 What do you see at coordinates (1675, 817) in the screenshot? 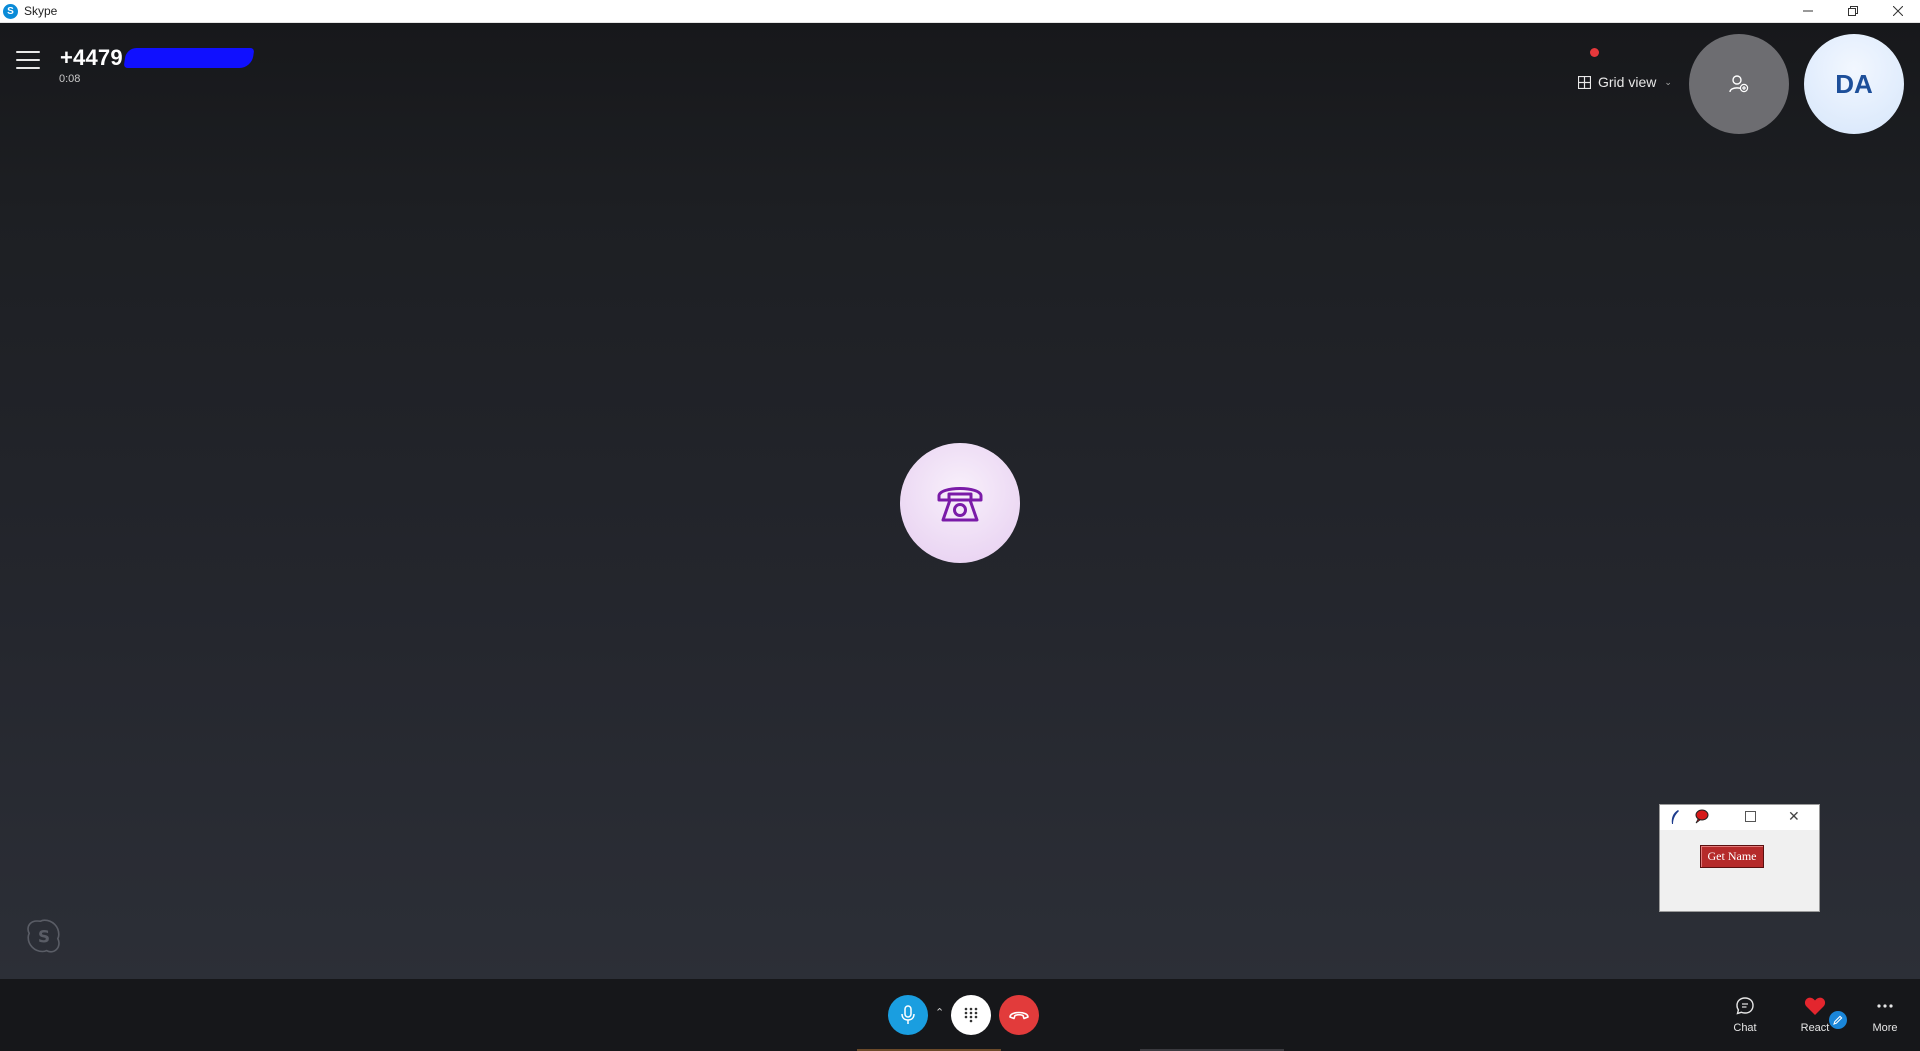
I see `feather-icon` at bounding box center [1675, 817].